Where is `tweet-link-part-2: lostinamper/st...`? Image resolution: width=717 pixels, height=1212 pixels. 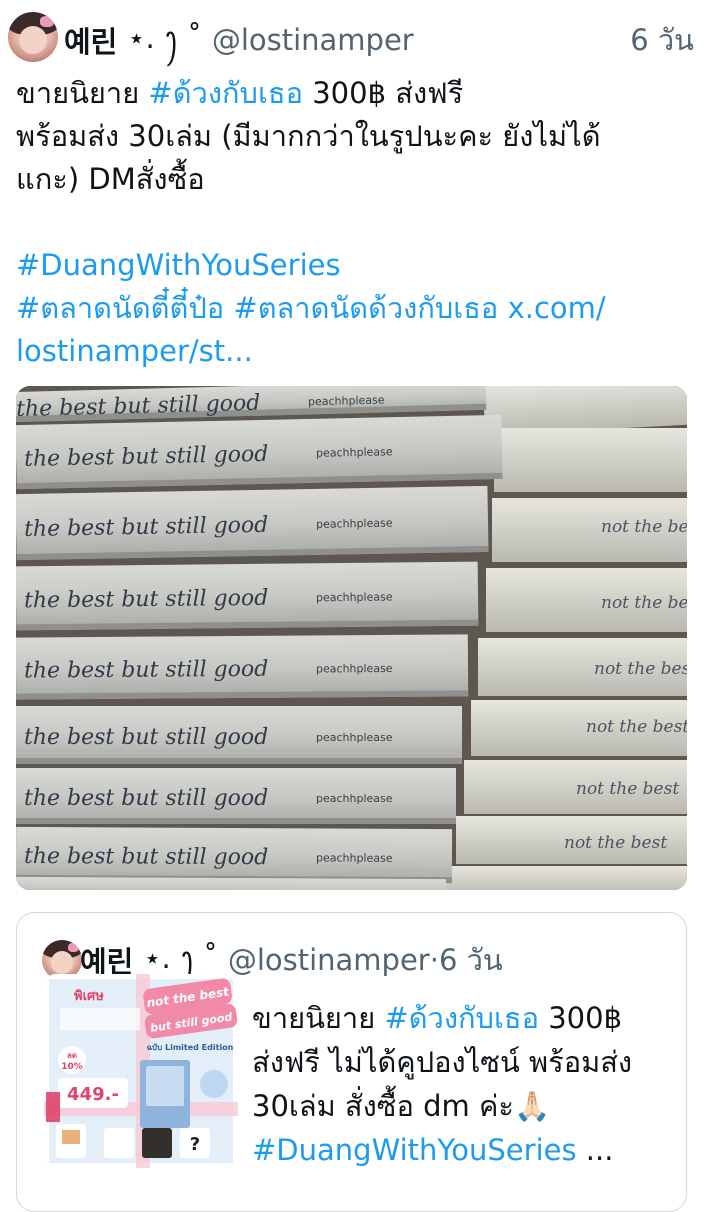
tweet-link-part-2: lostinamper/st... is located at coordinates (134, 351).